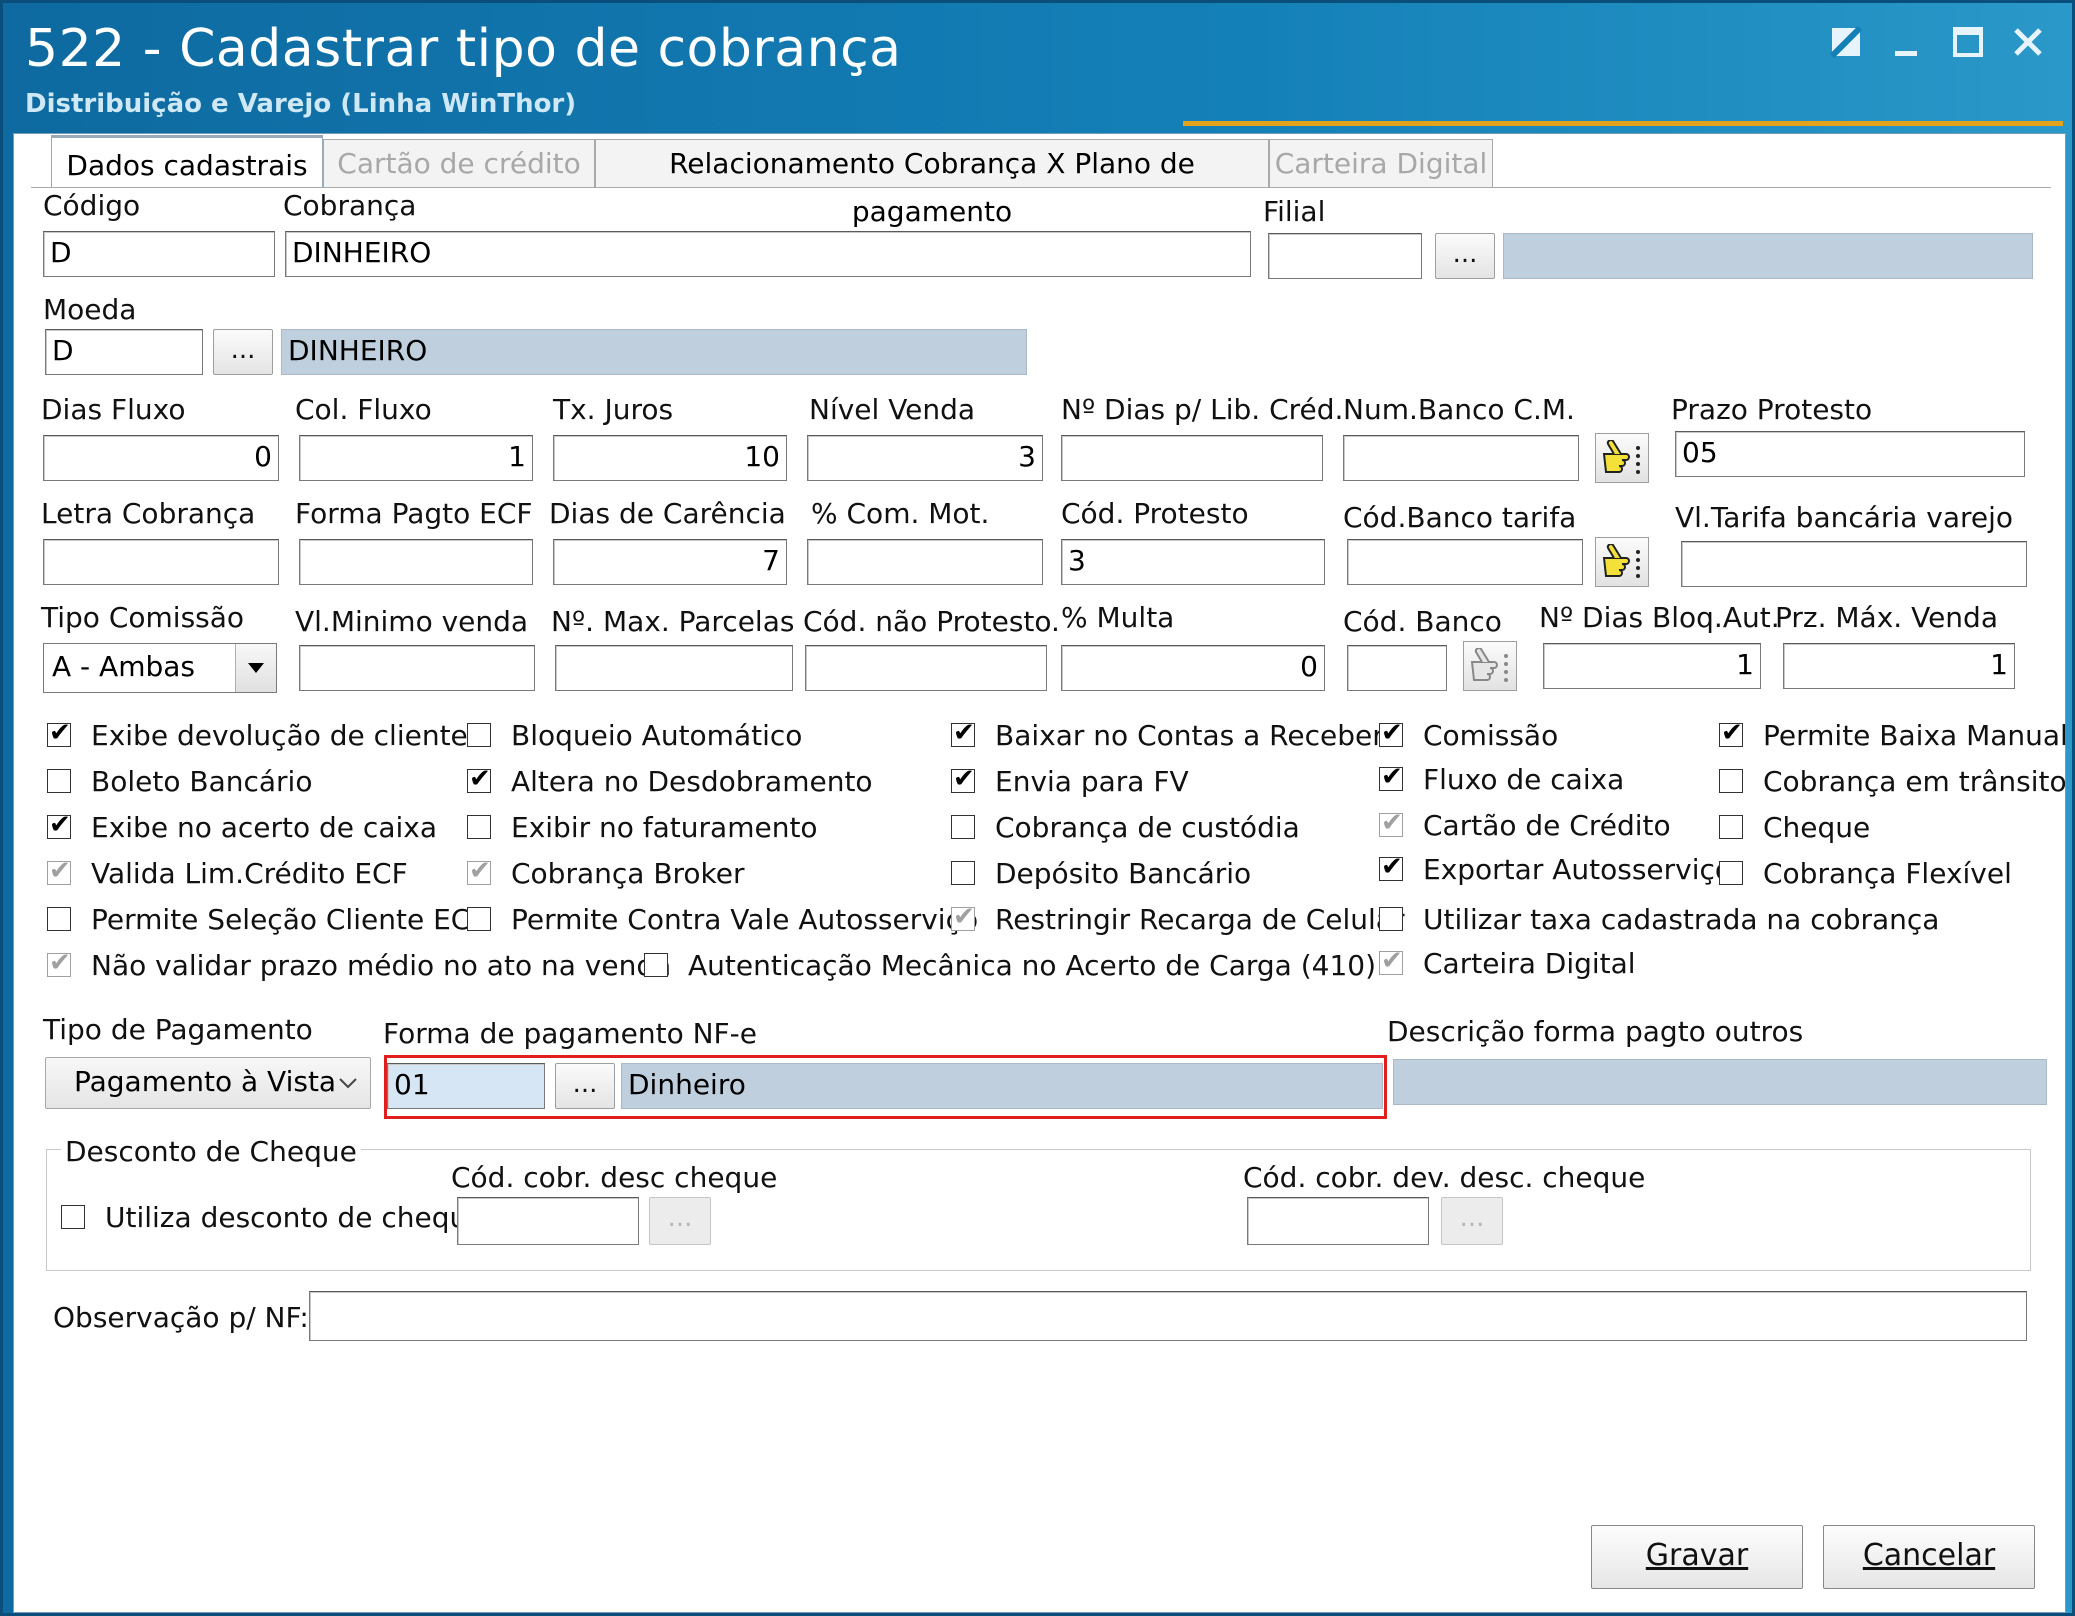  Describe the element at coordinates (674, 668) in the screenshot. I see `max-parcelas-input` at that location.